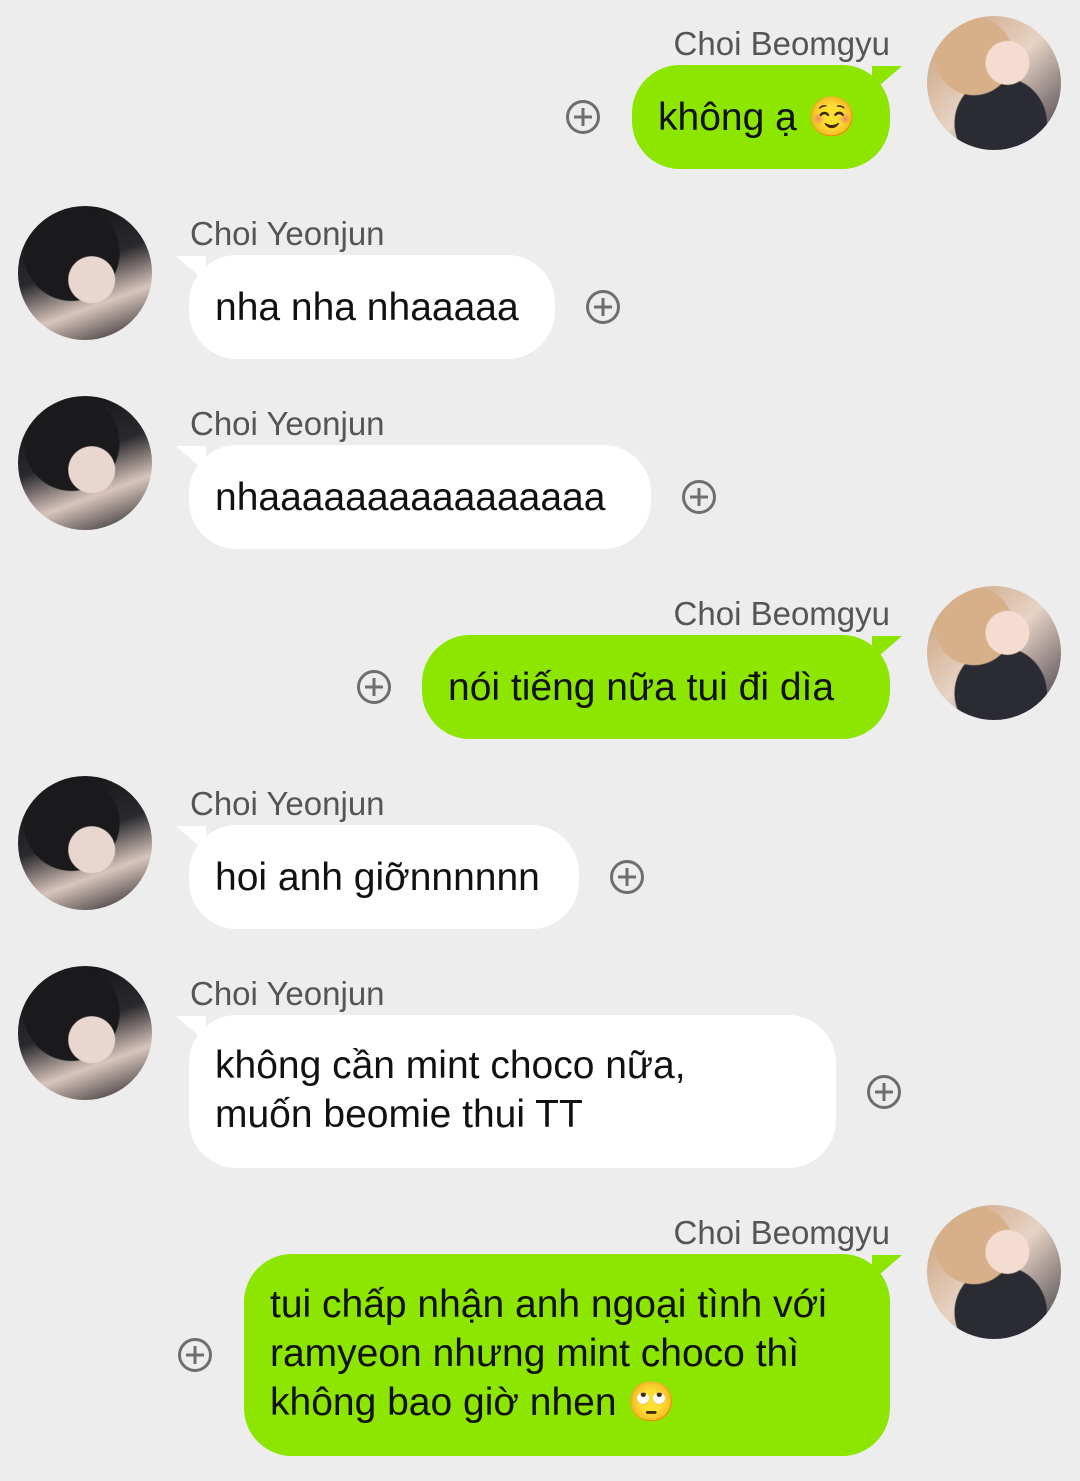 Image resolution: width=1080 pixels, height=1481 pixels. I want to click on message-text: không ạ ☺️, so click(757, 117).